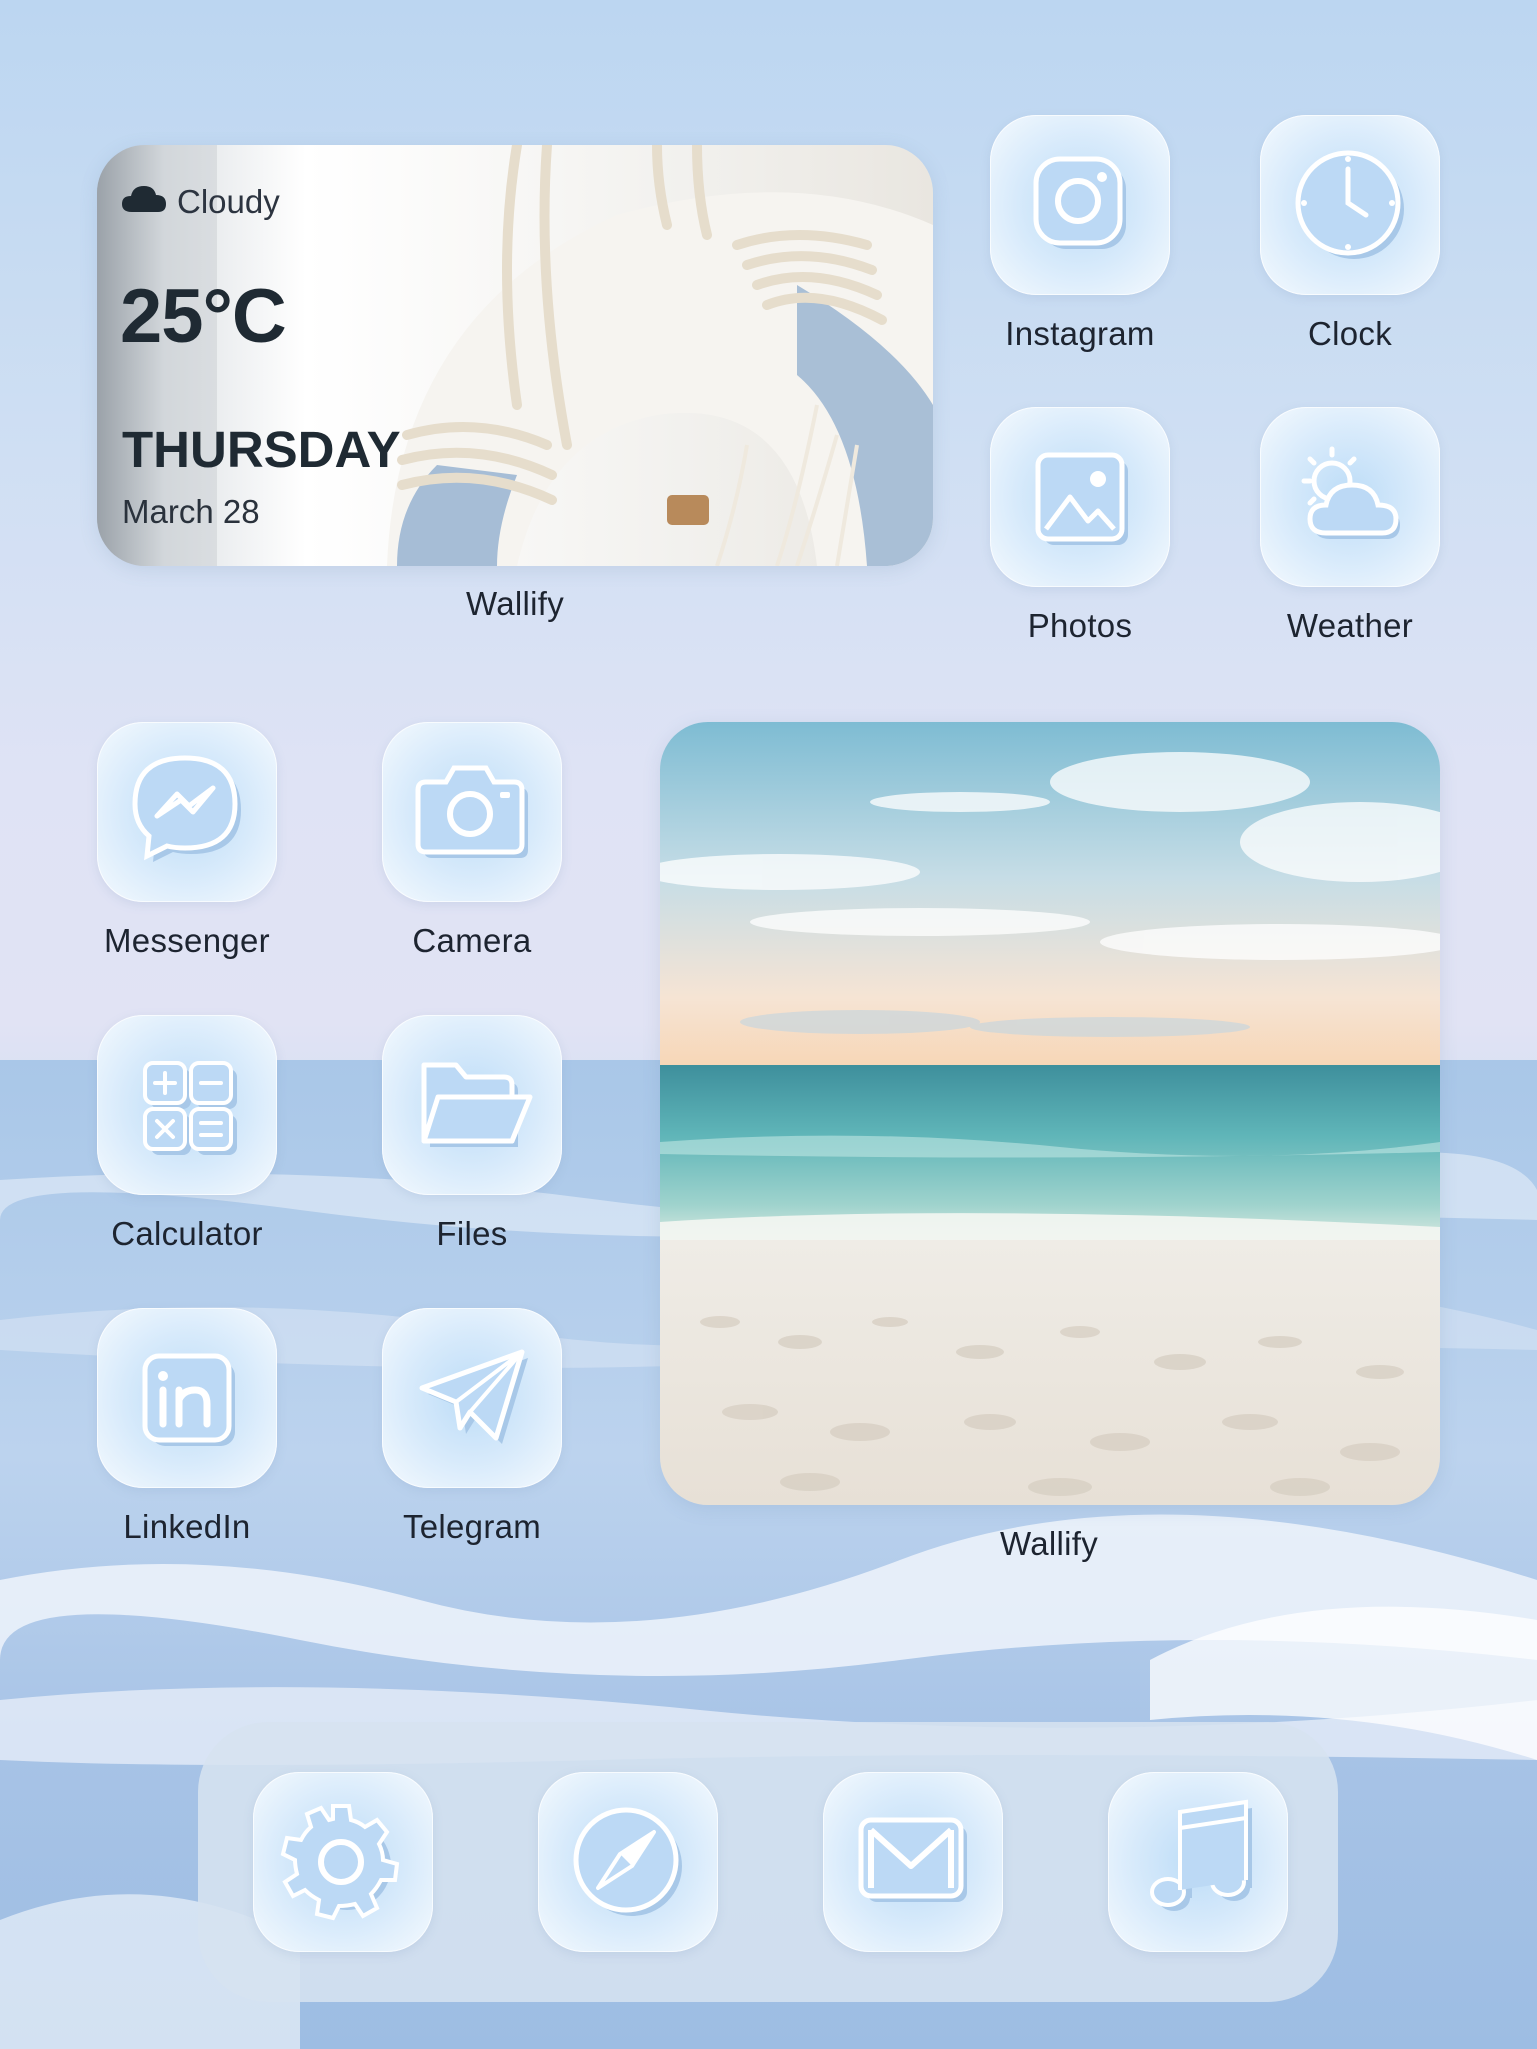 This screenshot has width=1537, height=2049. What do you see at coordinates (228, 201) in the screenshot?
I see `weather-condition: Cloudy` at bounding box center [228, 201].